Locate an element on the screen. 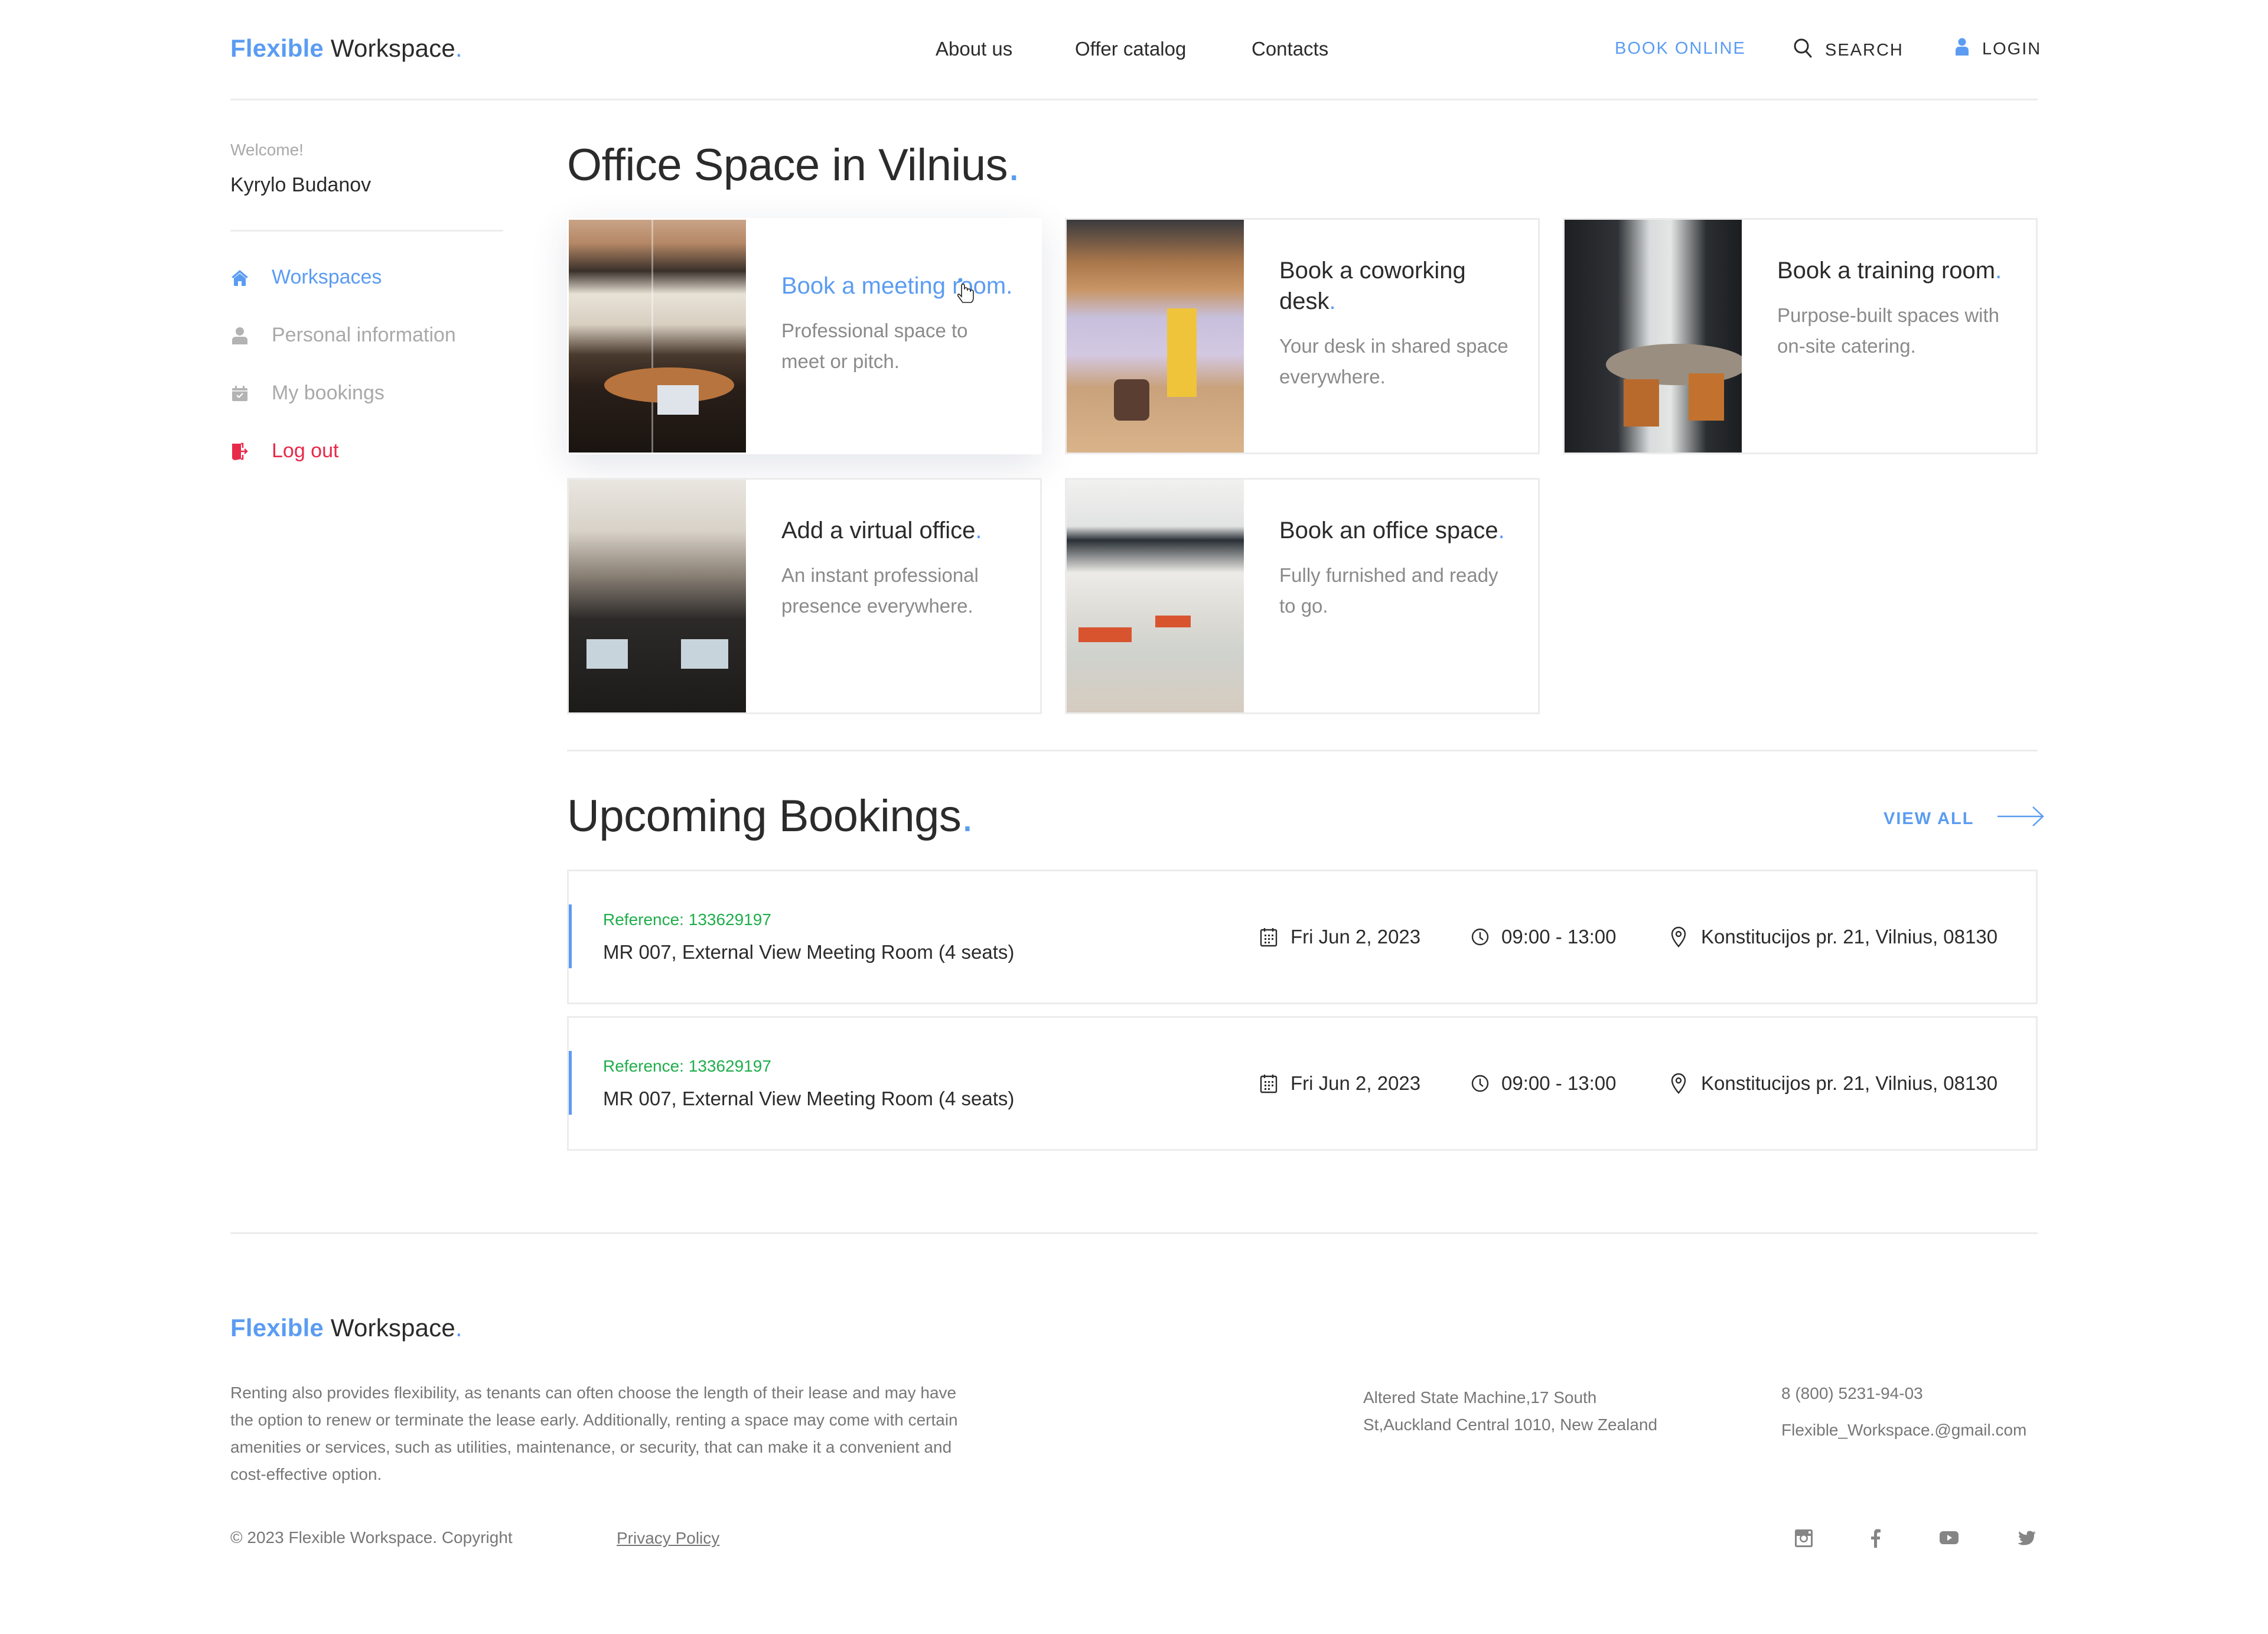 The height and width of the screenshot is (1634, 2268). login-button: LOGIN is located at coordinates (1998, 49).